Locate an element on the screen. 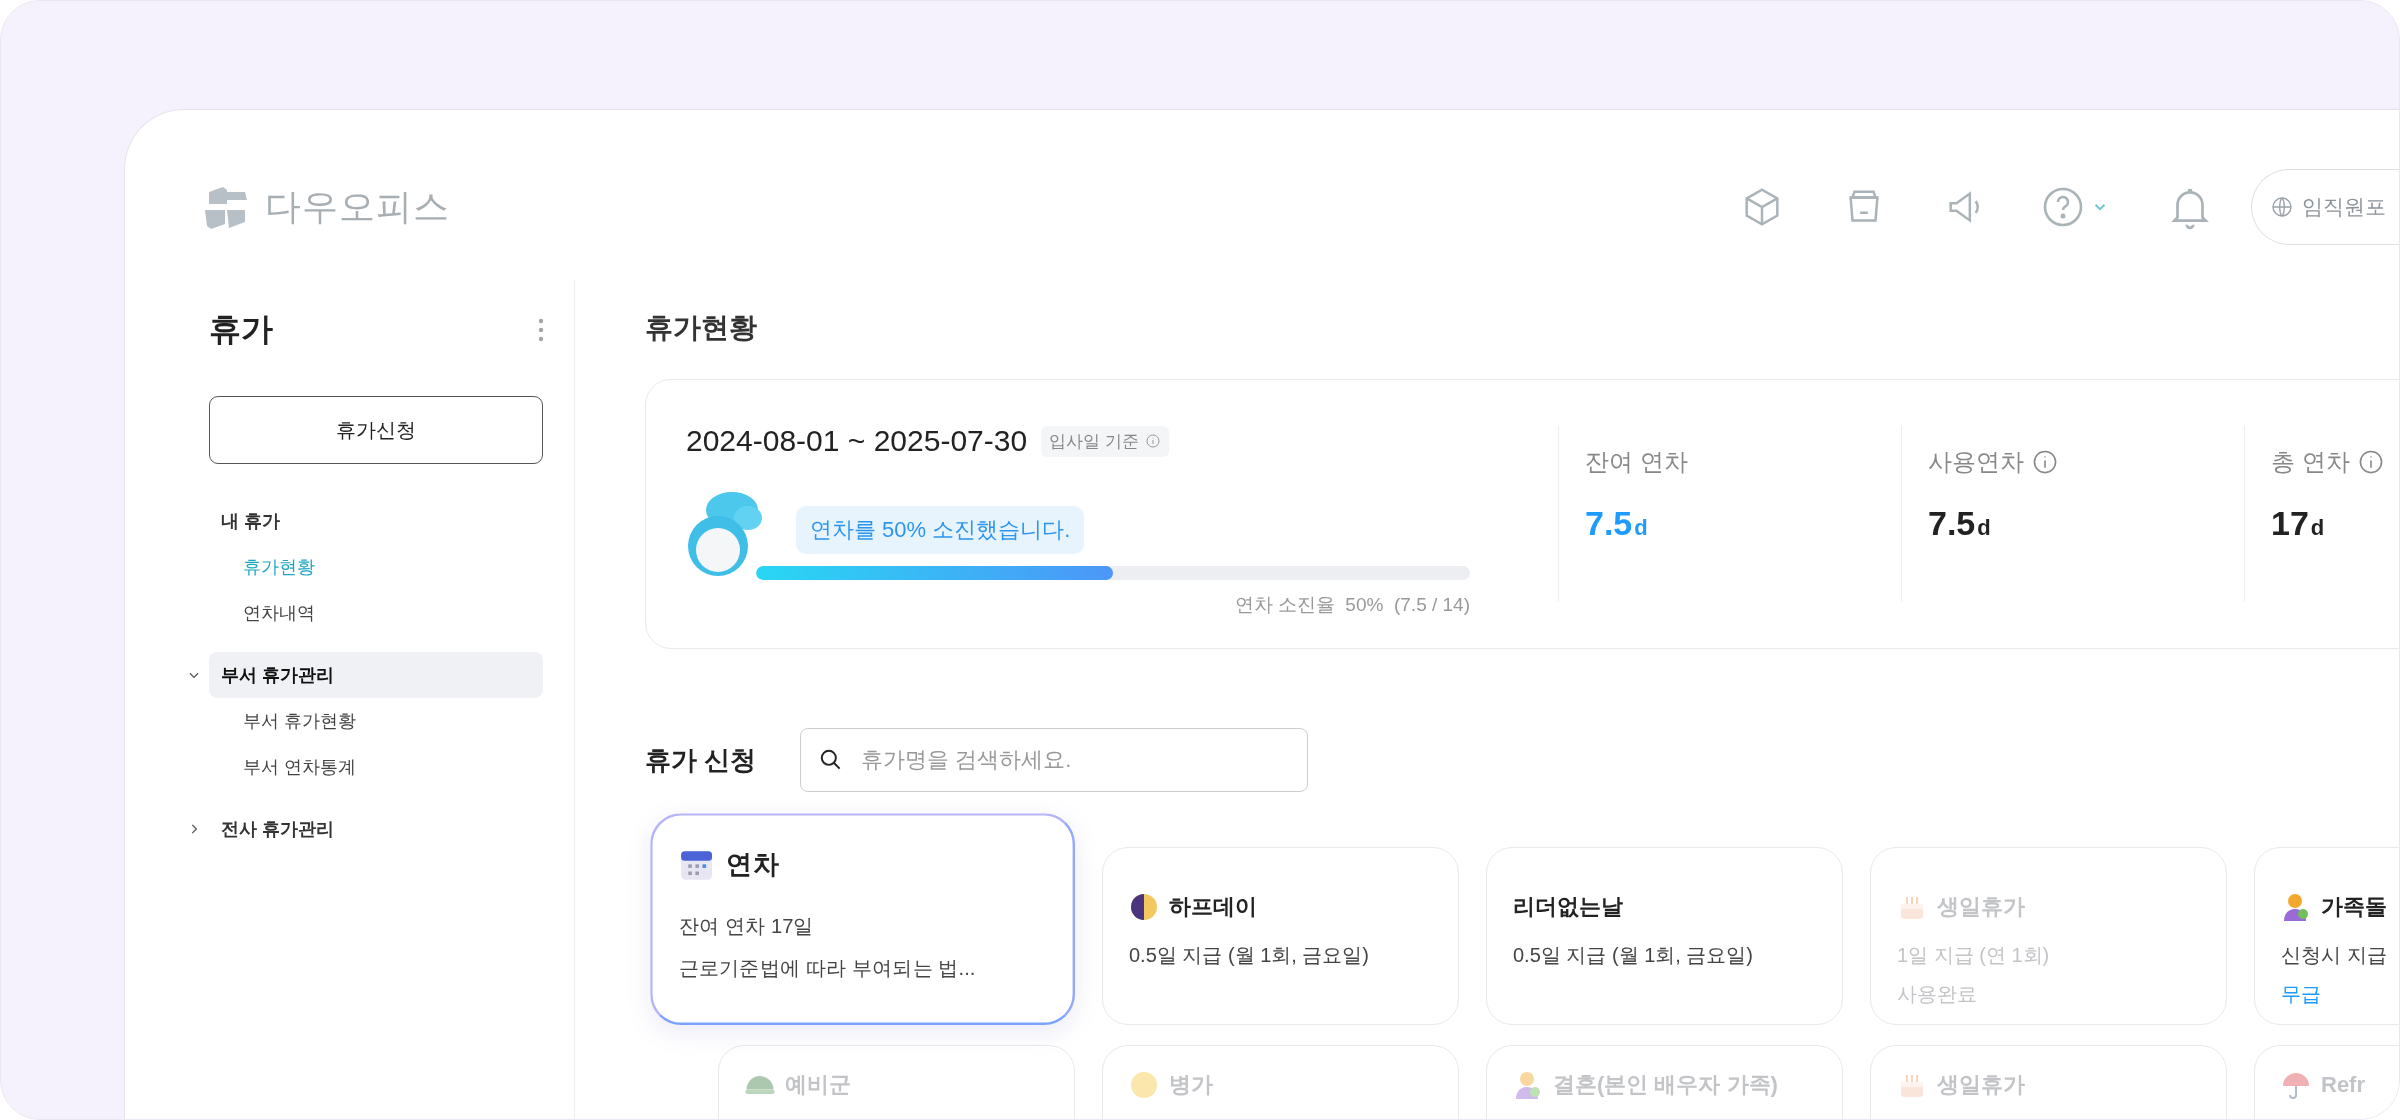 This screenshot has width=2400, height=1120. leave-card: 하프데이 0.5일 지급 (월 1회, 금요일) is located at coordinates (1280, 936).